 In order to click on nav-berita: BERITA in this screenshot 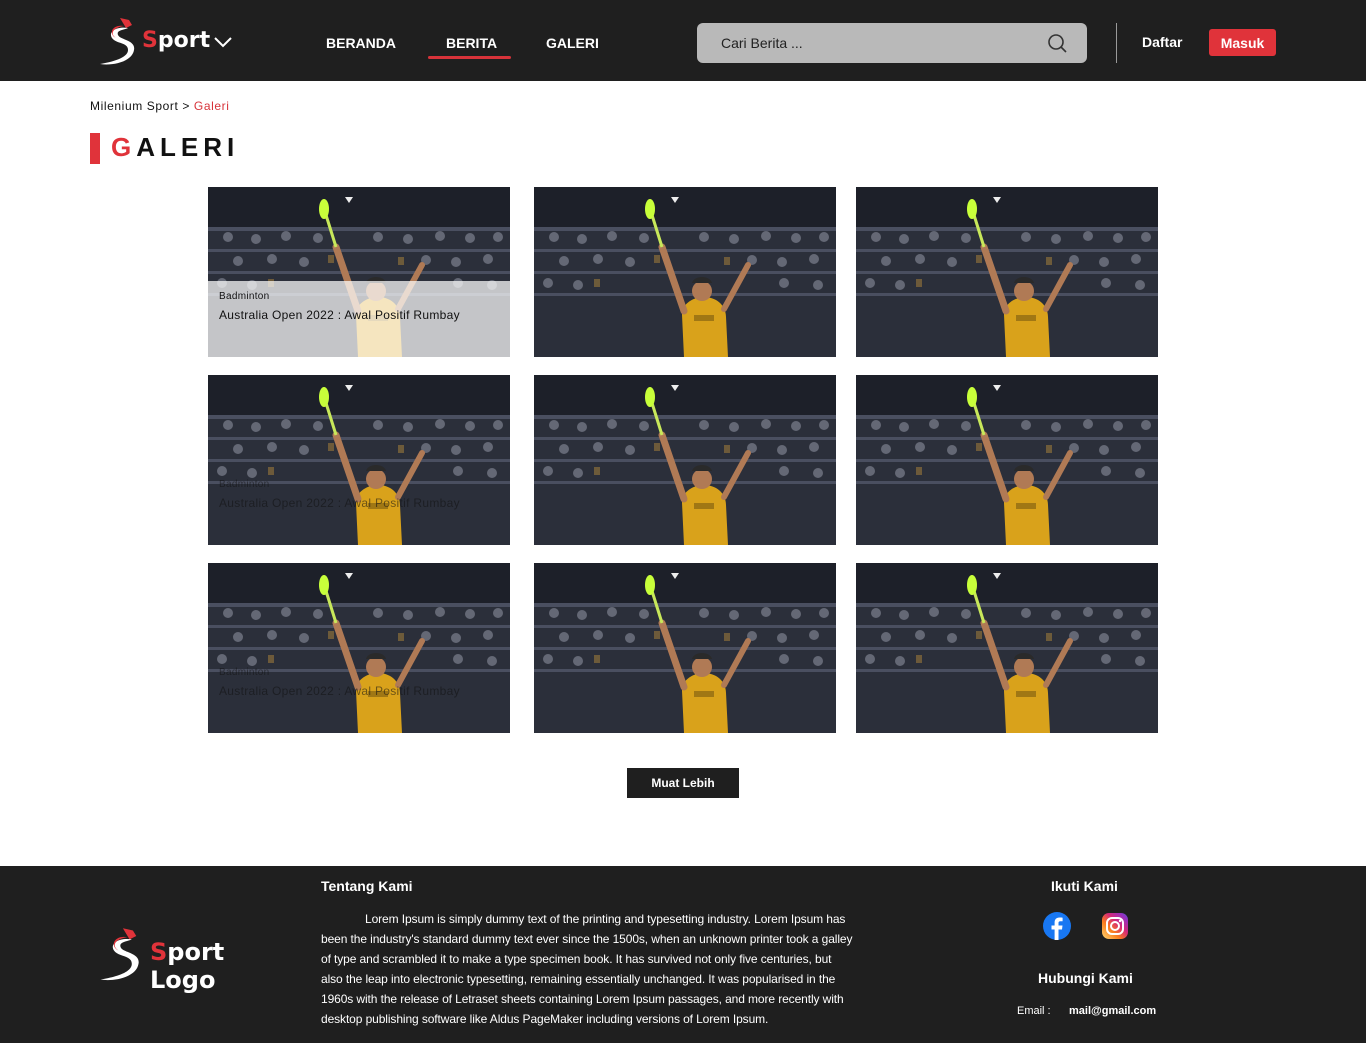, I will do `click(471, 43)`.